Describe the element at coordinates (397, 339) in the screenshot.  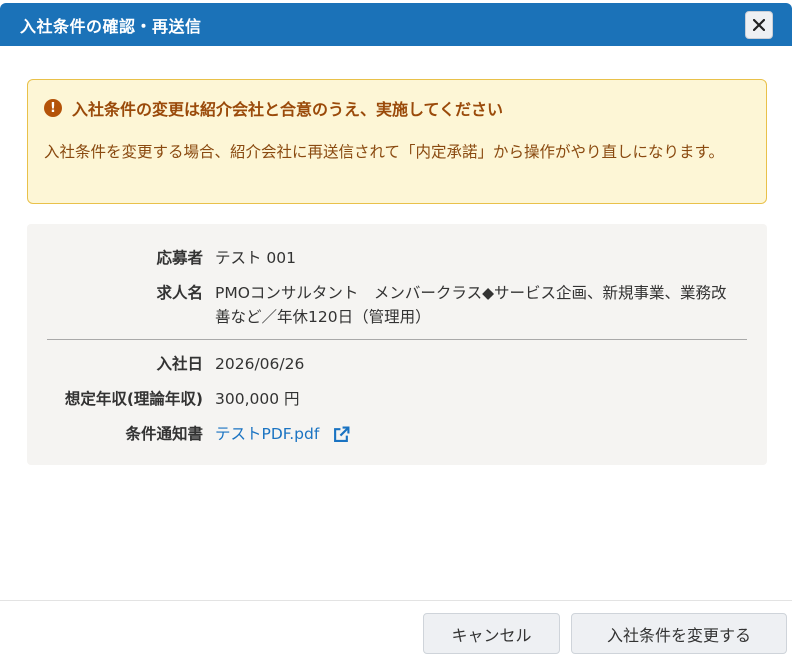
I see `section-divider` at that location.